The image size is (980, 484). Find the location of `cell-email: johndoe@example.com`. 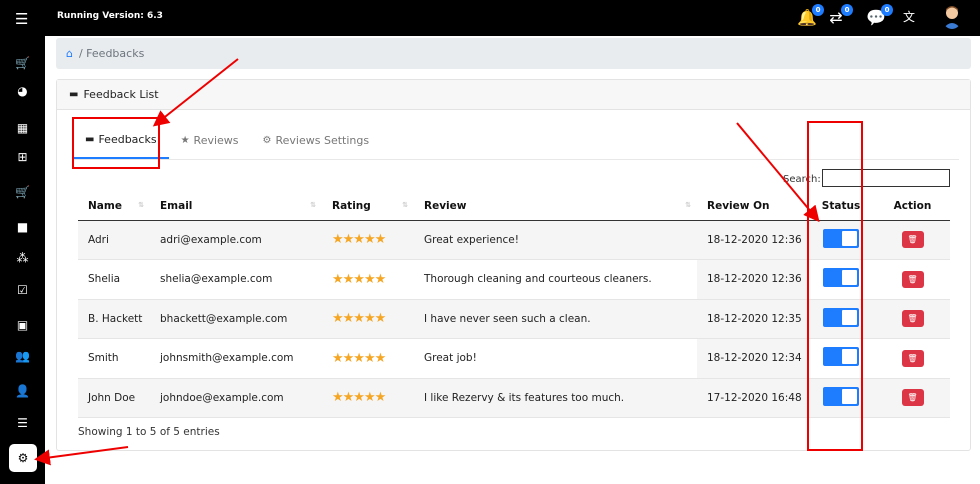

cell-email: johndoe@example.com is located at coordinates (236, 398).